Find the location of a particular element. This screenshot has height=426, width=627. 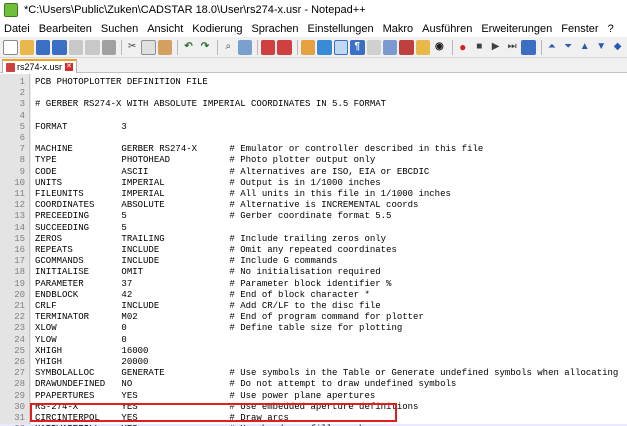

toolbar: ✂ ↶ ↷ ⌕ ¶ ◉ ● ■ ▶ ⏭ ⏶ ⏷ ▲ ▼ ◆ is located at coordinates (313, 47).